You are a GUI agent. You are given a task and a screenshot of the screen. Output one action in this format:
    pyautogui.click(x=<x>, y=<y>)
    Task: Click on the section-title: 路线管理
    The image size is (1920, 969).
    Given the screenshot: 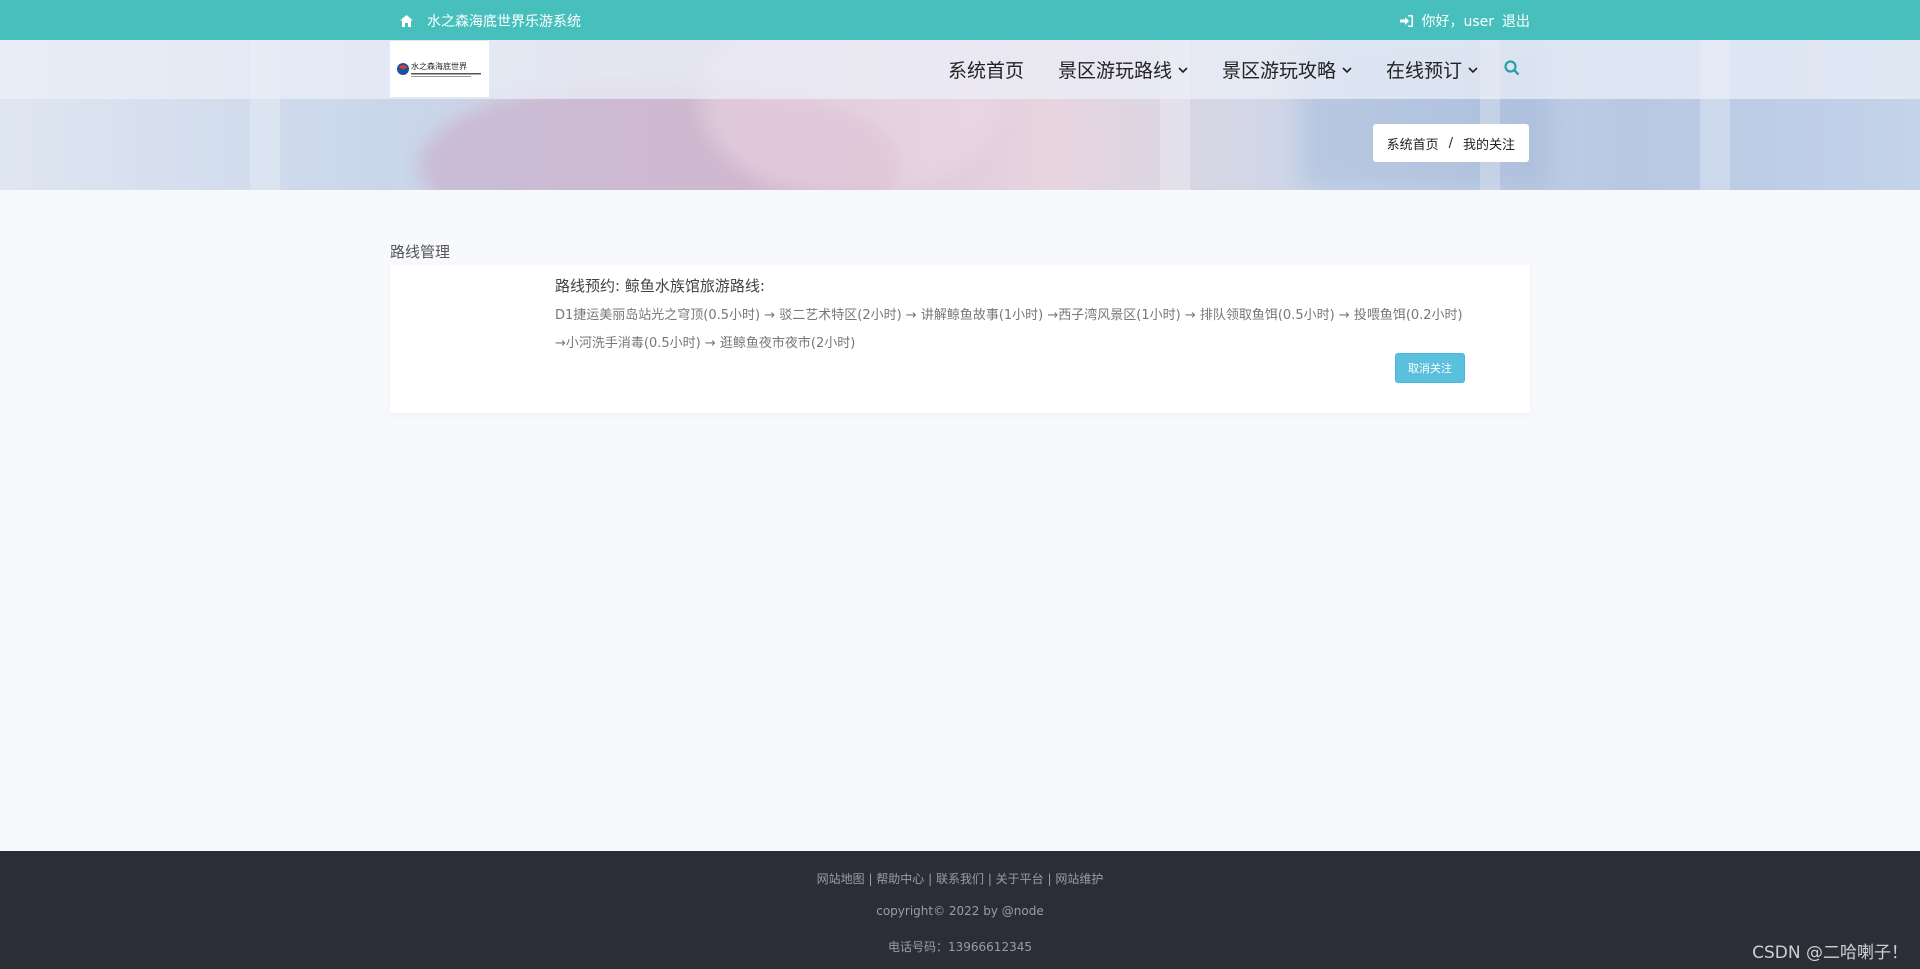 What is the action you would take?
    pyautogui.click(x=420, y=252)
    